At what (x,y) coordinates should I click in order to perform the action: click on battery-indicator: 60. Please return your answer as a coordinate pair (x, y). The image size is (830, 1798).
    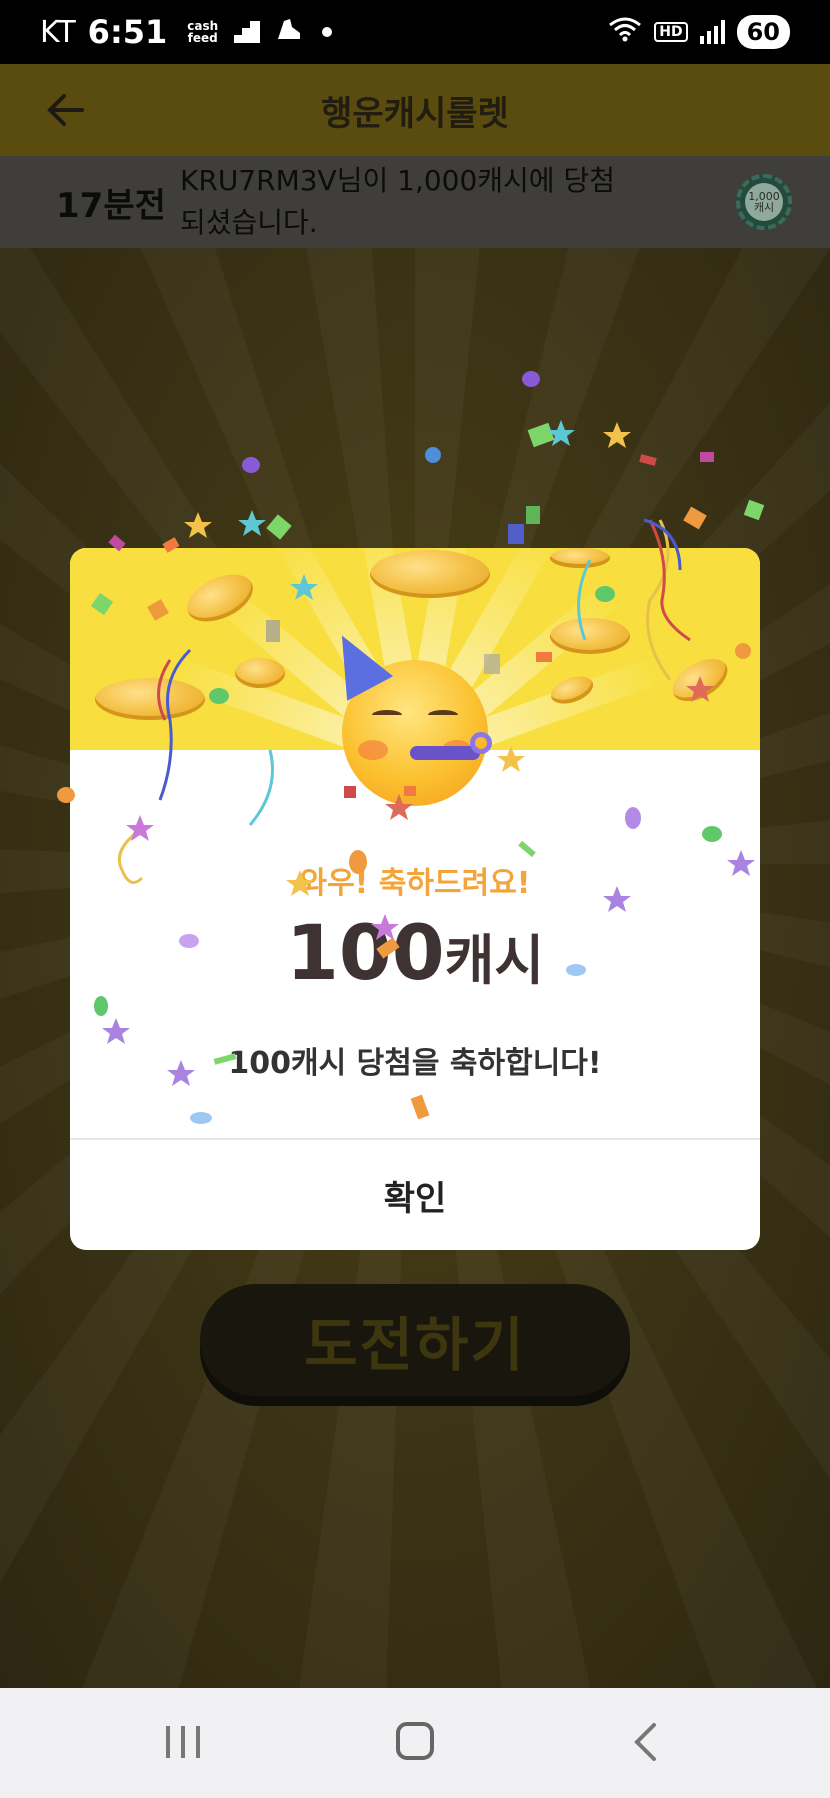
    Looking at the image, I should click on (763, 32).